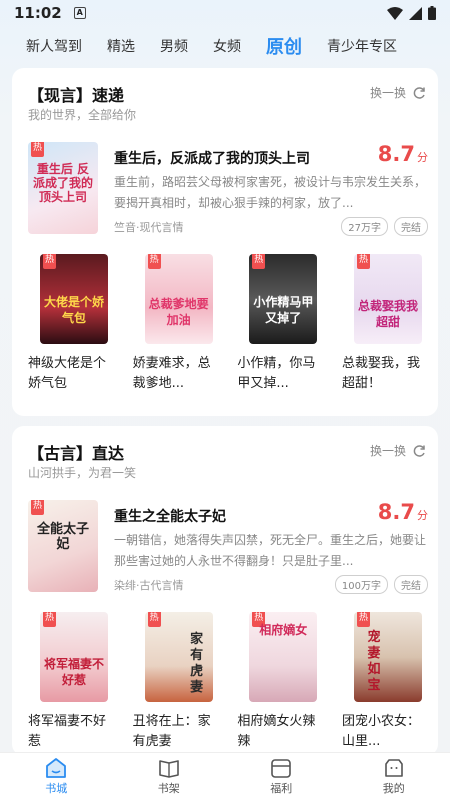 The height and width of the screenshot is (800, 450). I want to click on book-title: 总裁娶我，我超甜！, so click(380, 373).